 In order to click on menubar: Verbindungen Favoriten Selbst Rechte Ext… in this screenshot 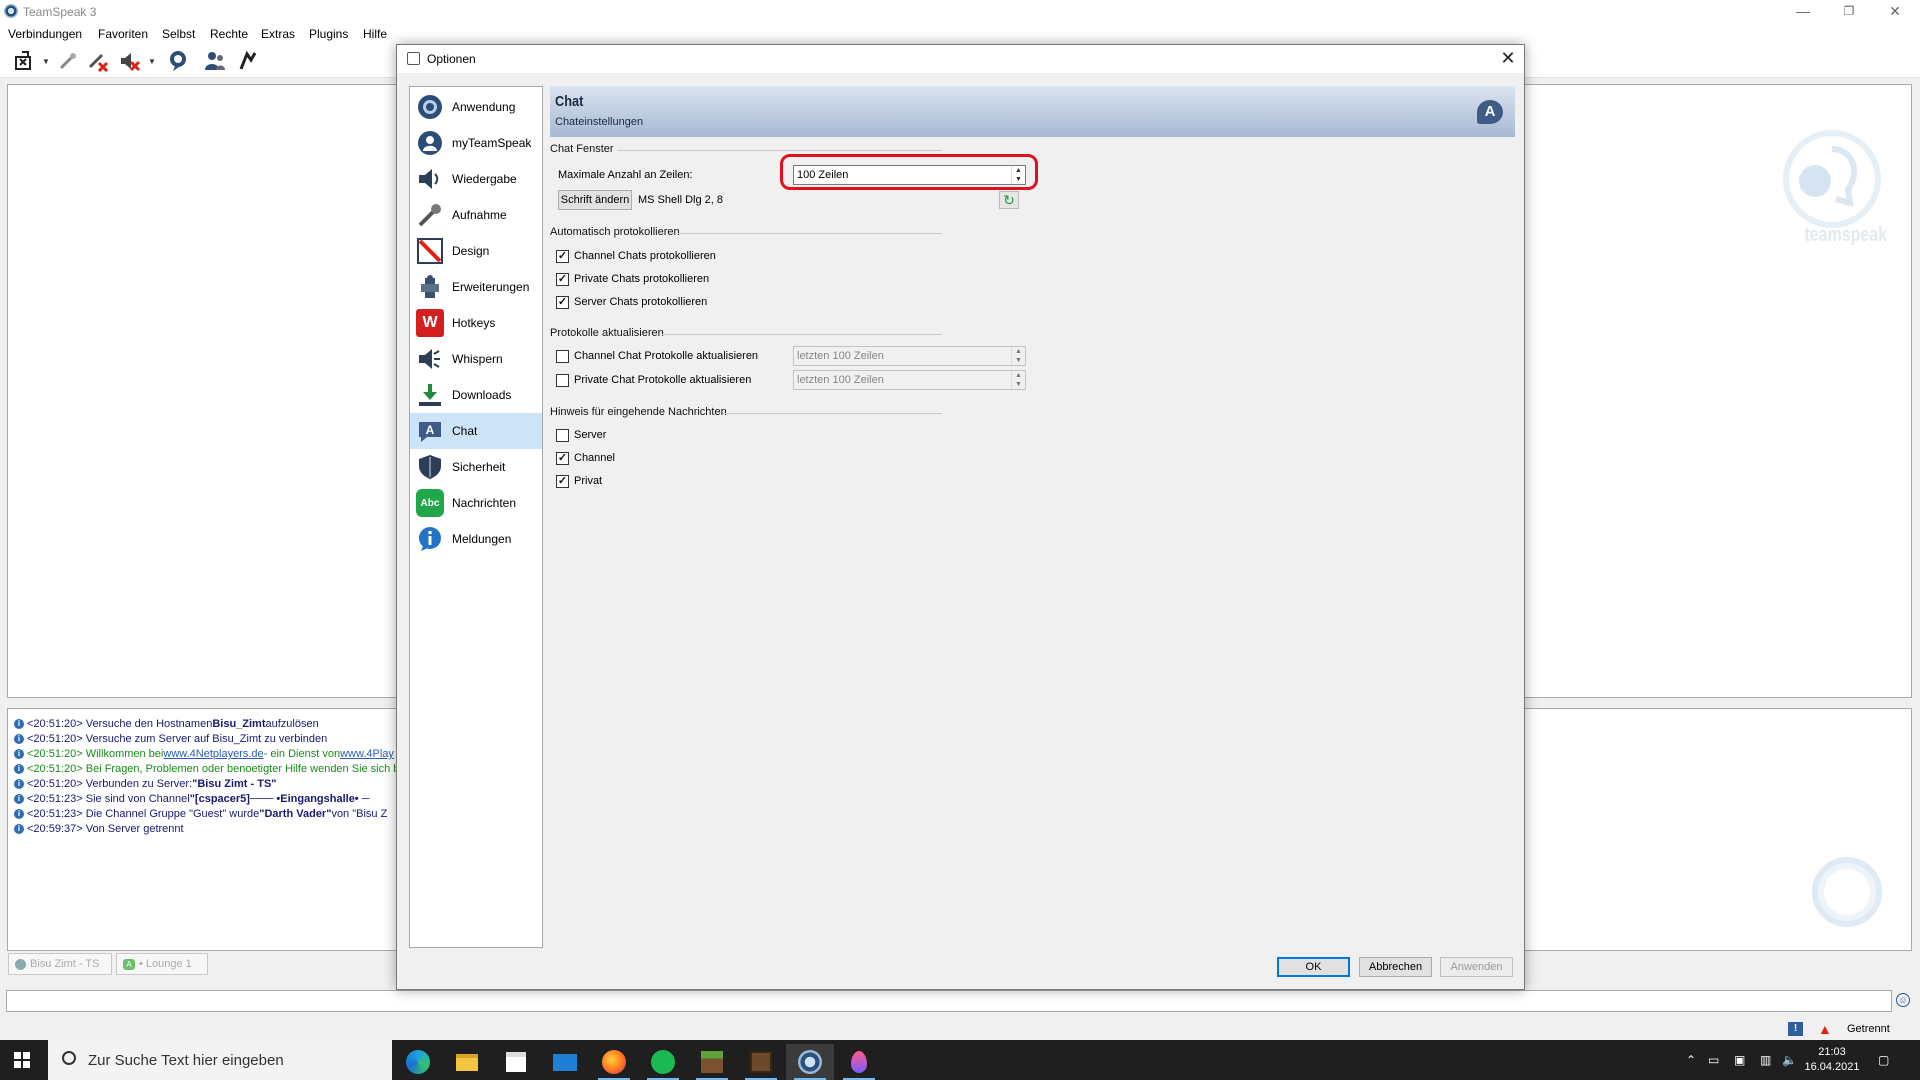, I will do `click(960, 34)`.